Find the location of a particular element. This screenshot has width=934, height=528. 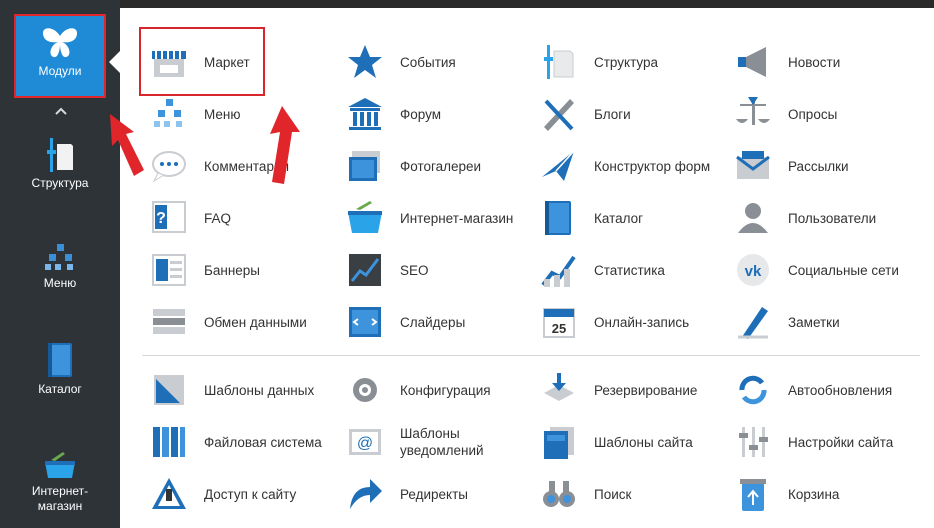

svg-text: vk is located at coordinates (753, 271).